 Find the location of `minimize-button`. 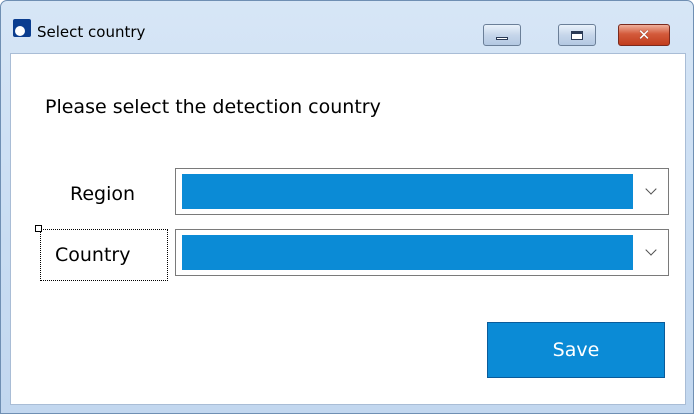

minimize-button is located at coordinates (502, 35).